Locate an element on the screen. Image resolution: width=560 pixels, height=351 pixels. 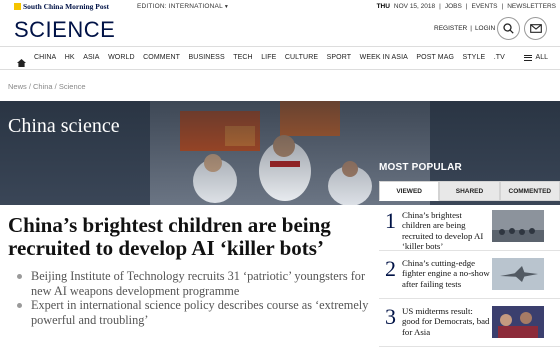
date-label: NOV 15, 2018 is located at coordinates (414, 6).